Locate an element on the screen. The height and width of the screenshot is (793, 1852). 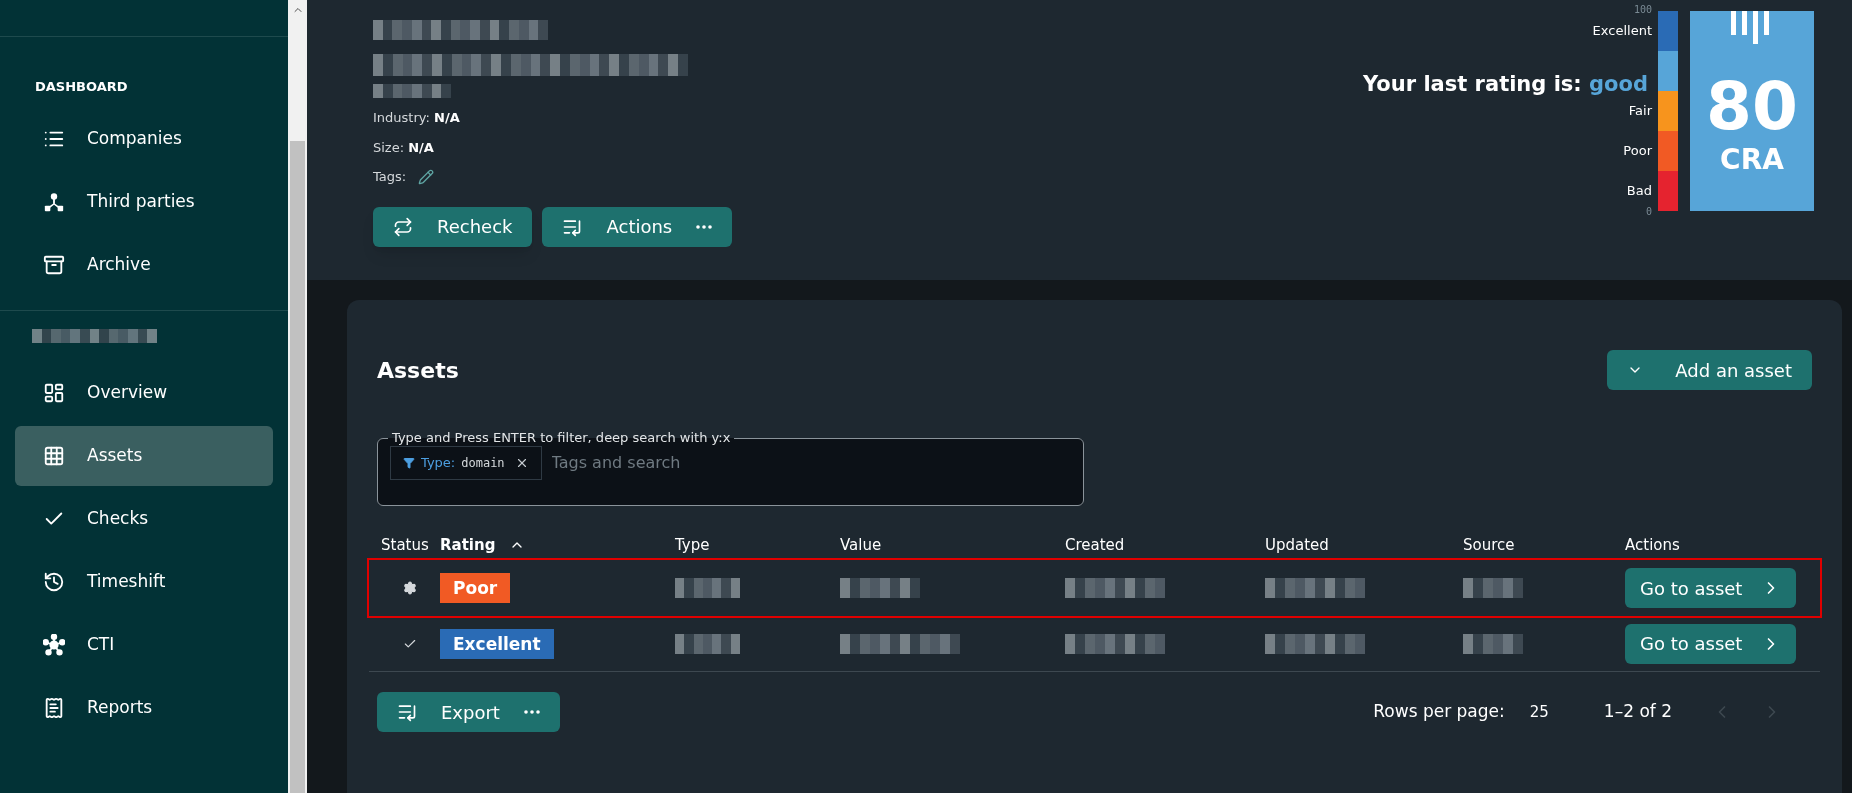
info-text: Size: N/A is located at coordinates (404, 147).